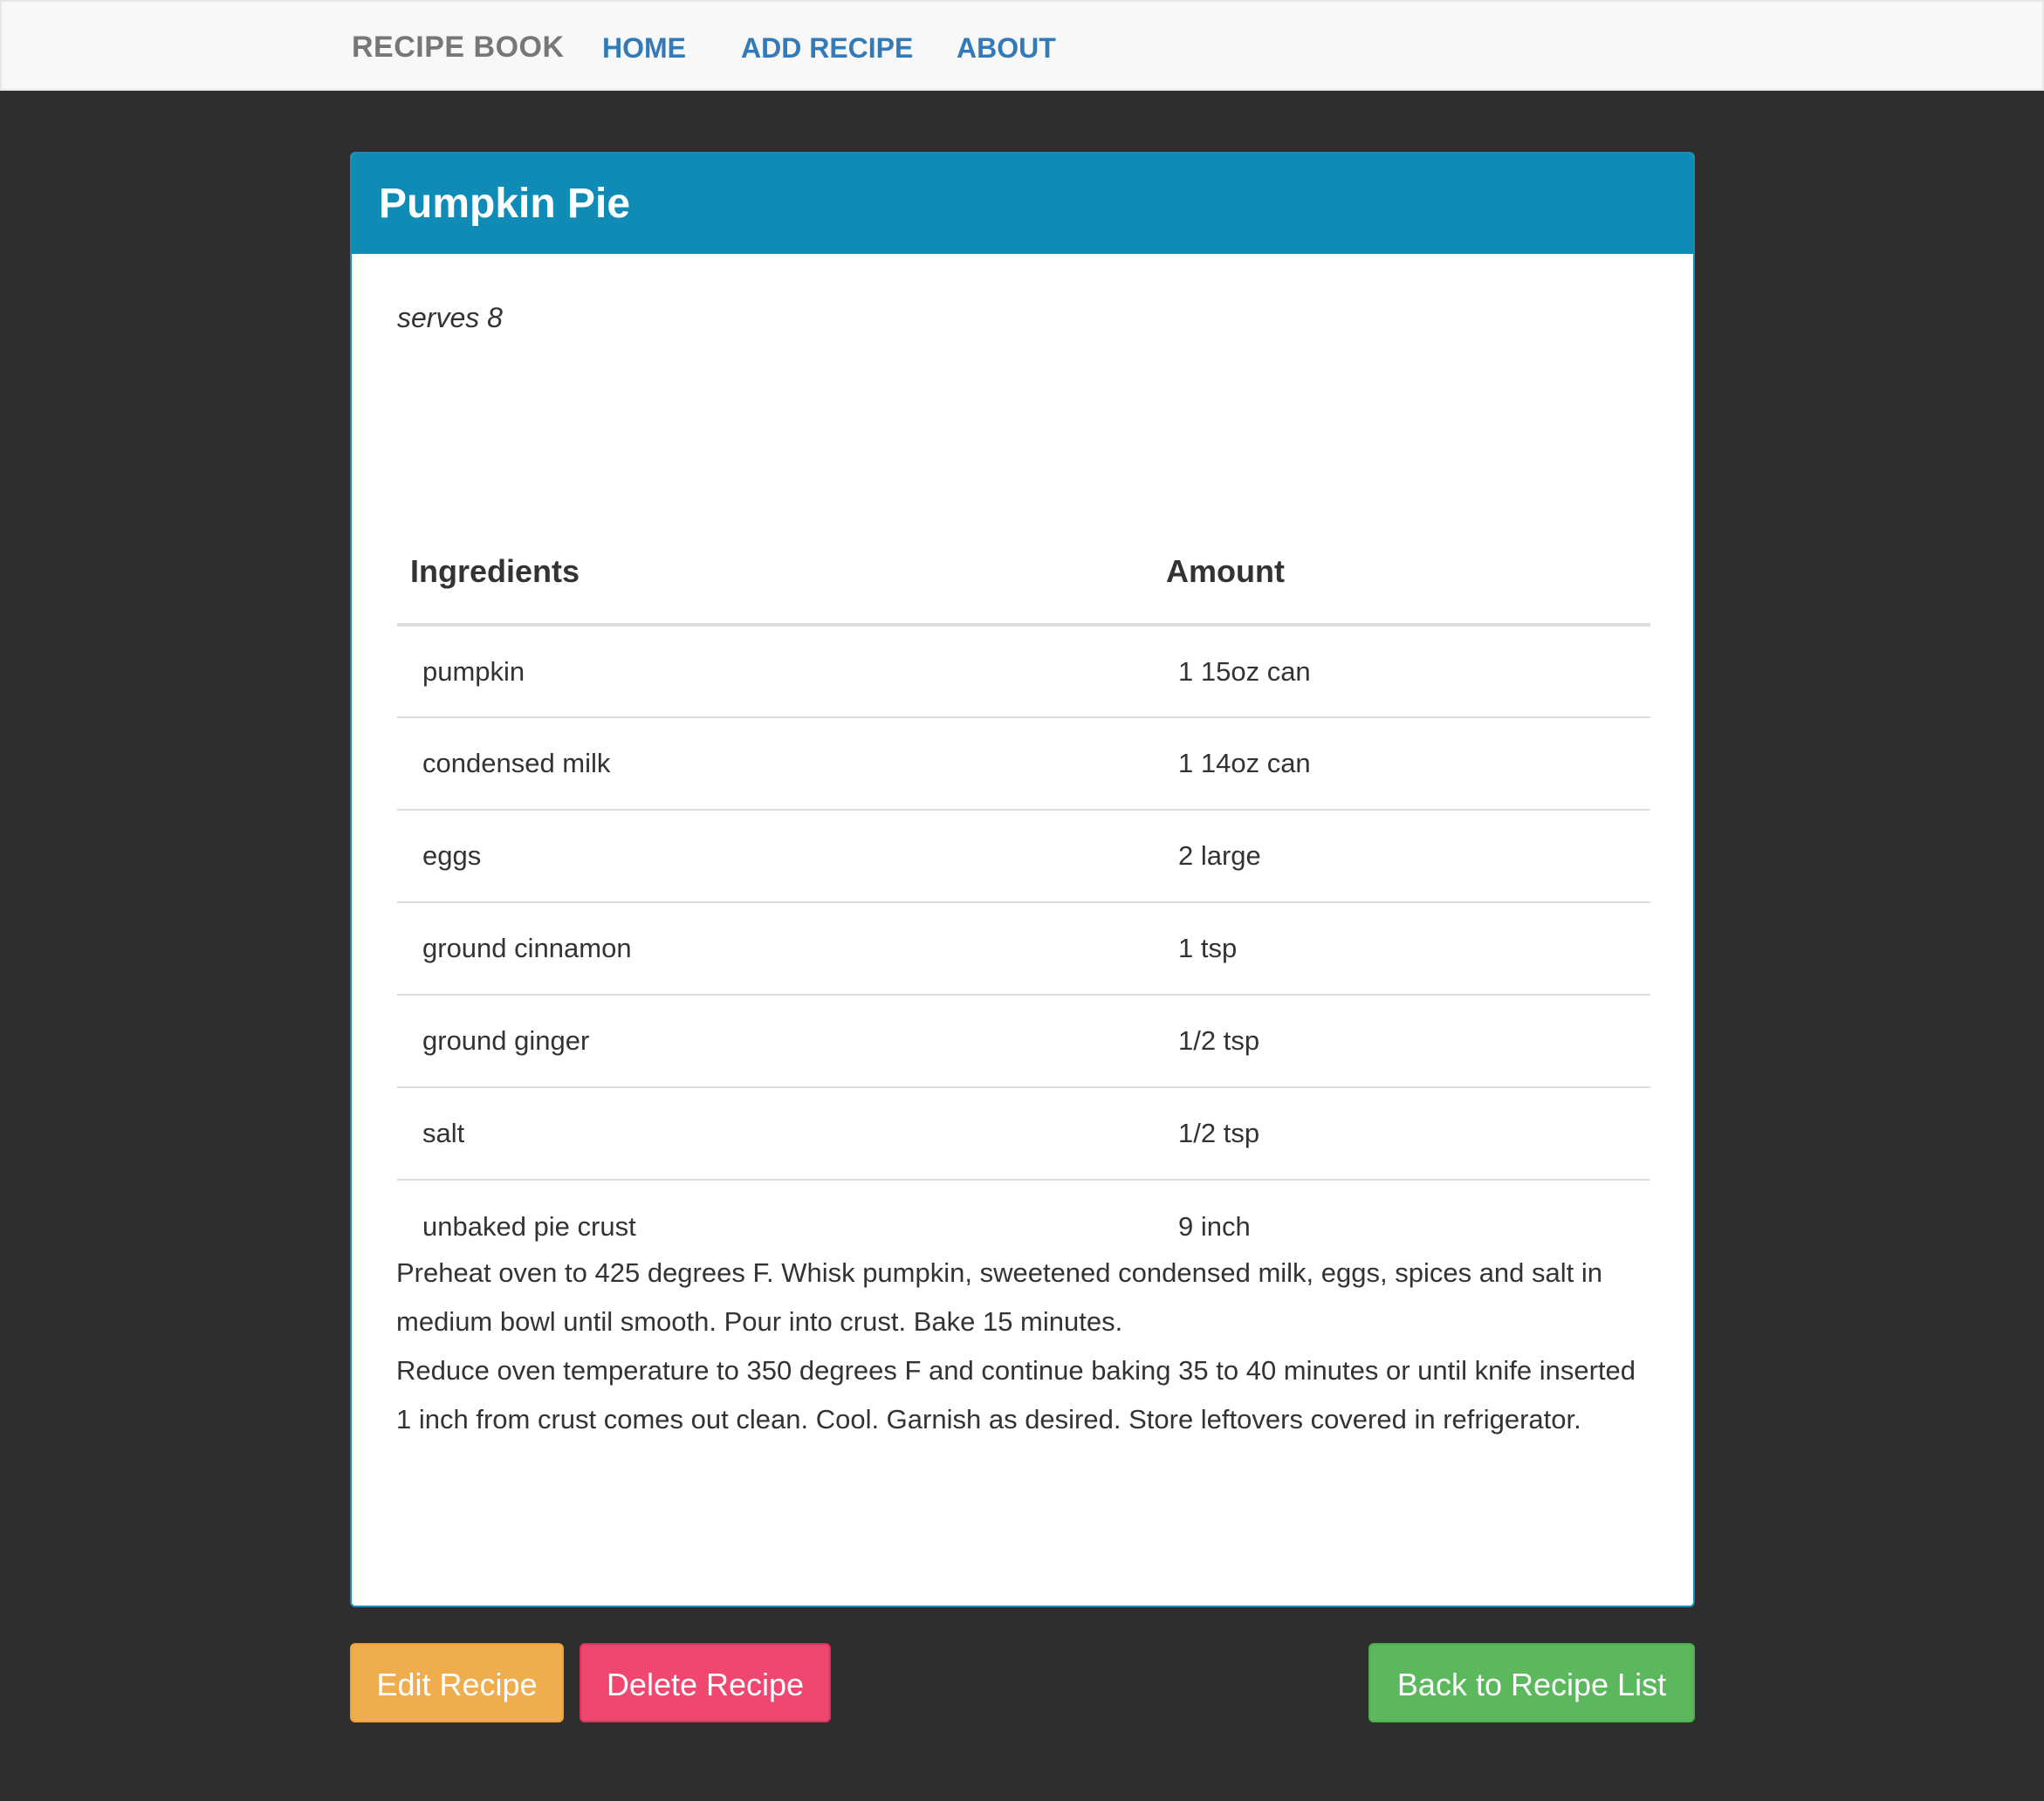  I want to click on nav-home-link: HOME, so click(644, 47).